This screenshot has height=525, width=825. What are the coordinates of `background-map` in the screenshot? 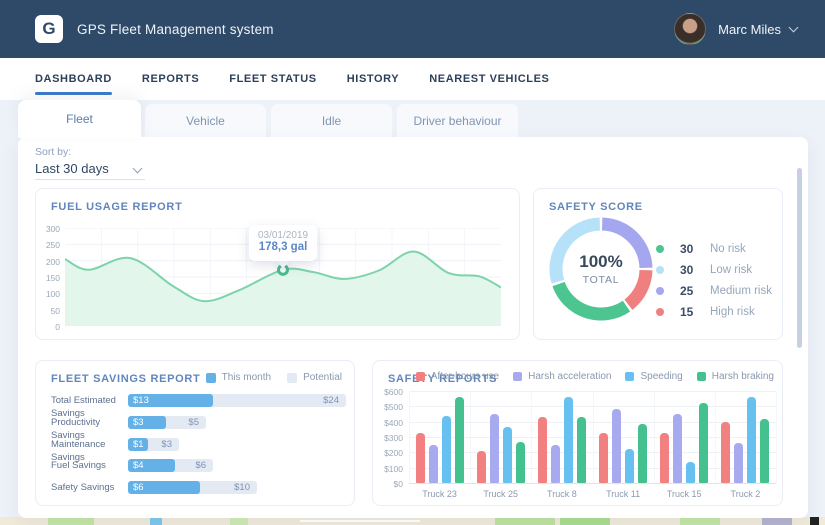 It's located at (412, 521).